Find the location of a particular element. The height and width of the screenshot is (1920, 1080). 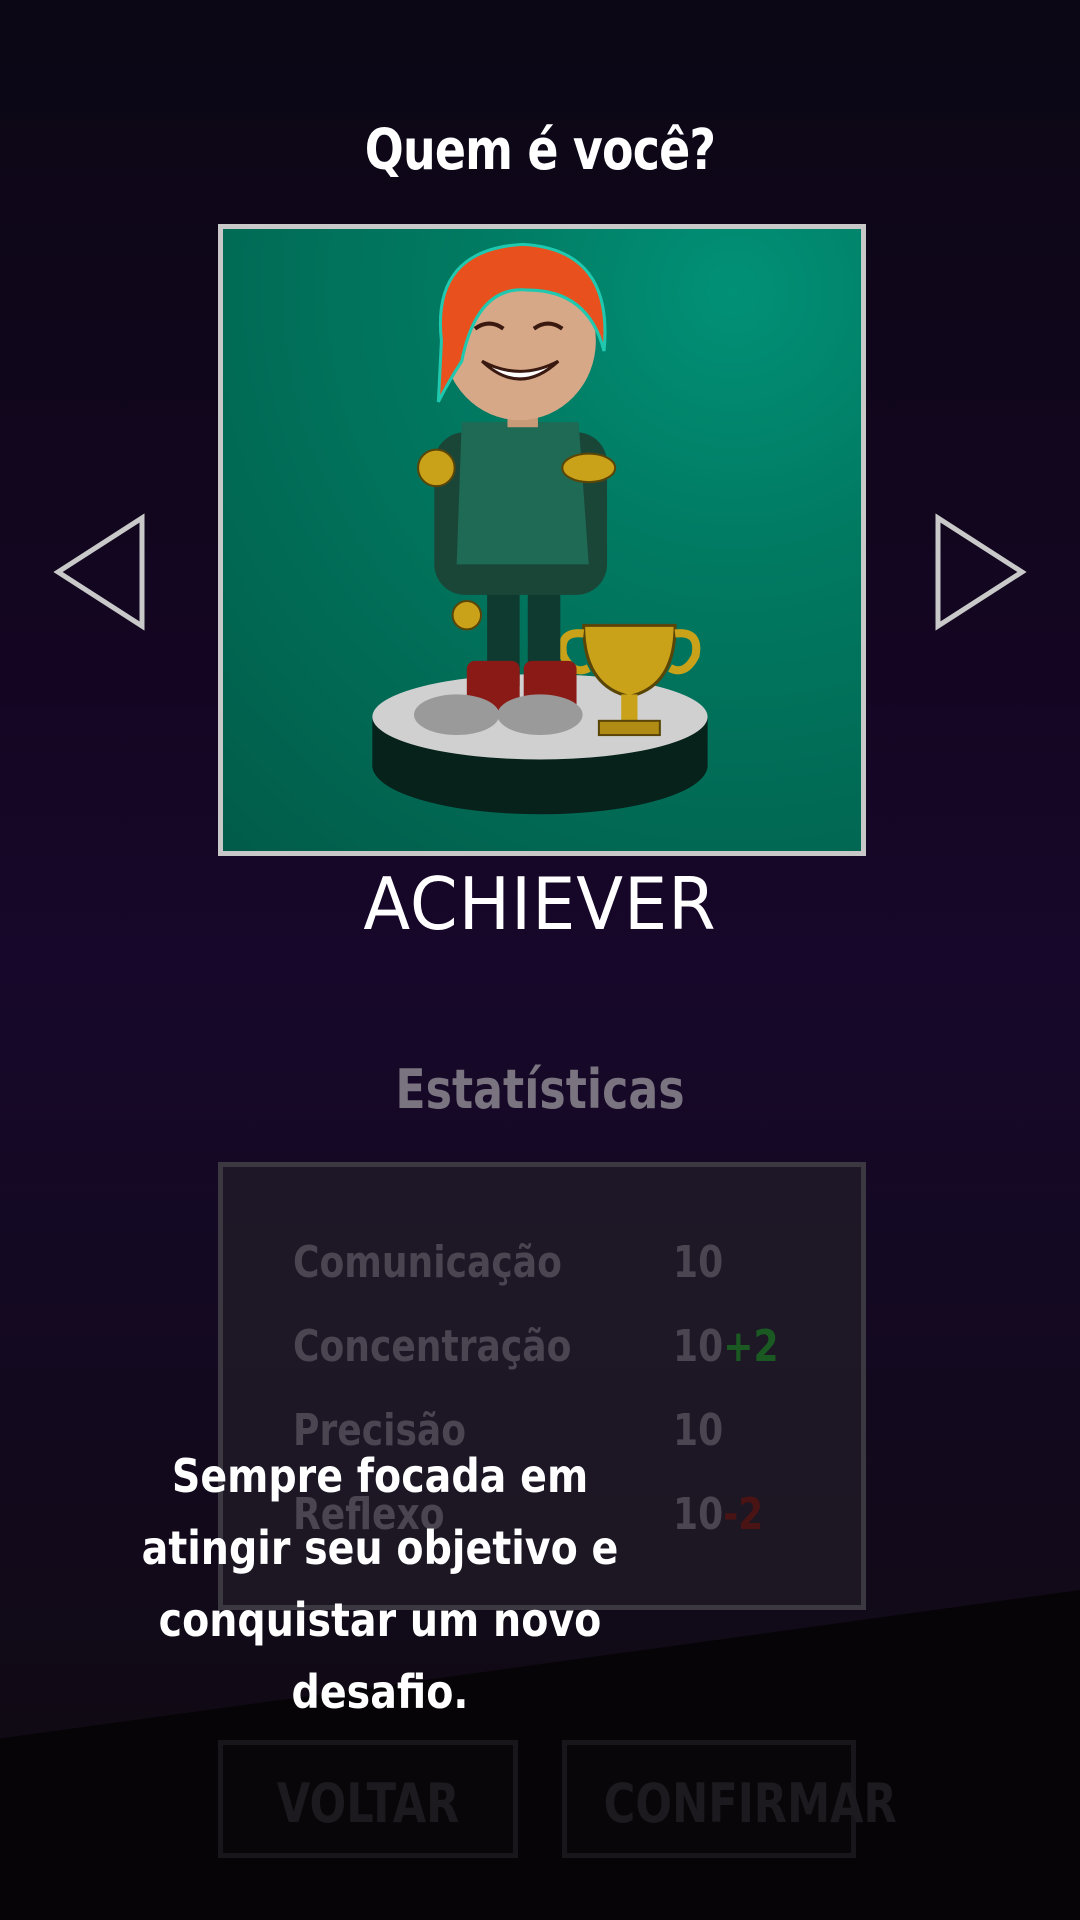

stat-row-concentracao: Concentração 10+2 is located at coordinates (553, 1351).